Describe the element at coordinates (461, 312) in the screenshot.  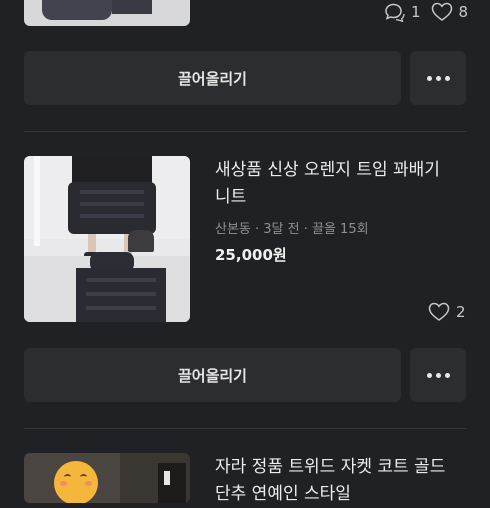
I see `like-count: 2` at that location.